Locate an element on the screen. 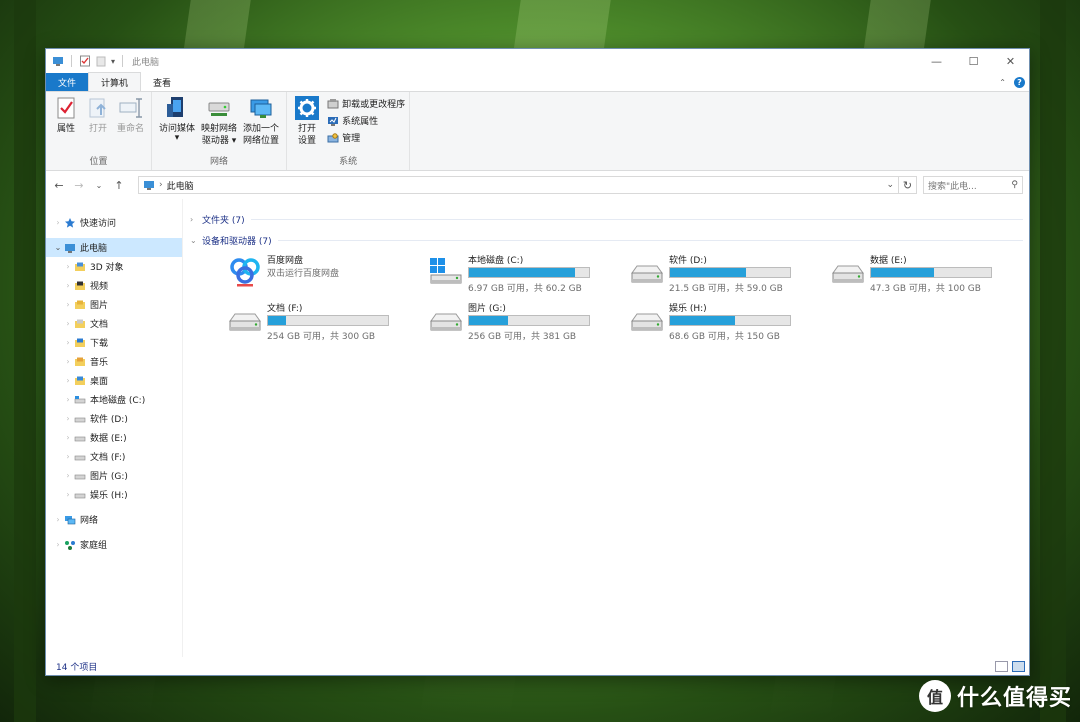  properties-qat-icon is located at coordinates (85, 61).